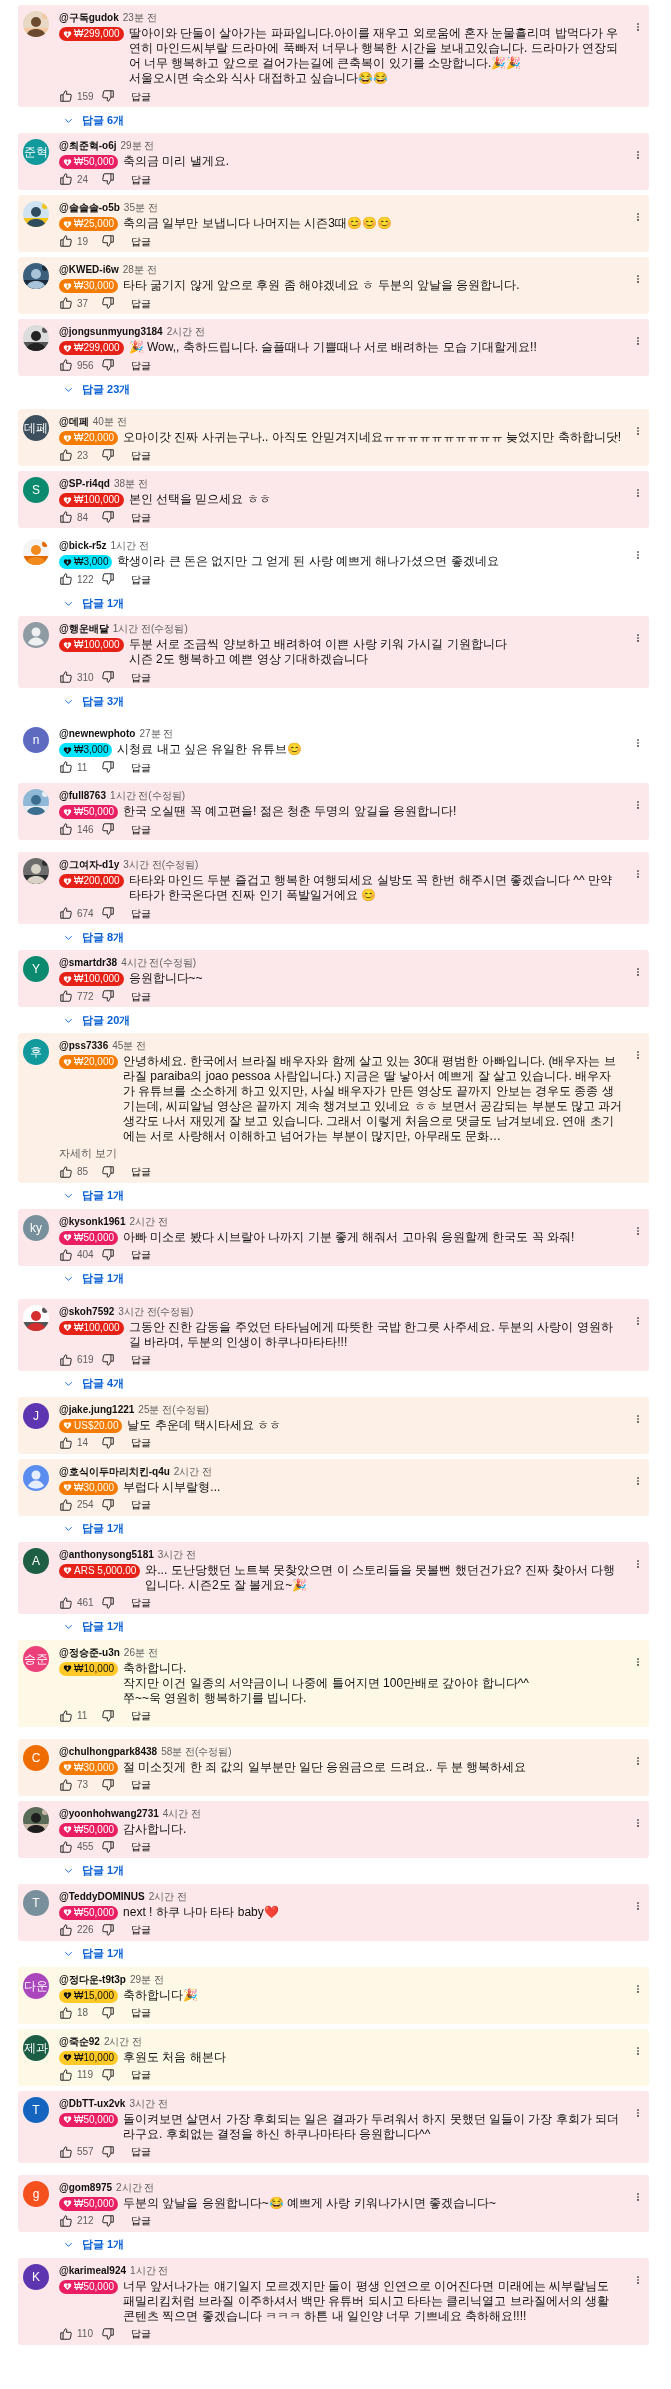 The height and width of the screenshot is (2389, 671). I want to click on replies-toggle: 답글 23개, so click(97, 389).